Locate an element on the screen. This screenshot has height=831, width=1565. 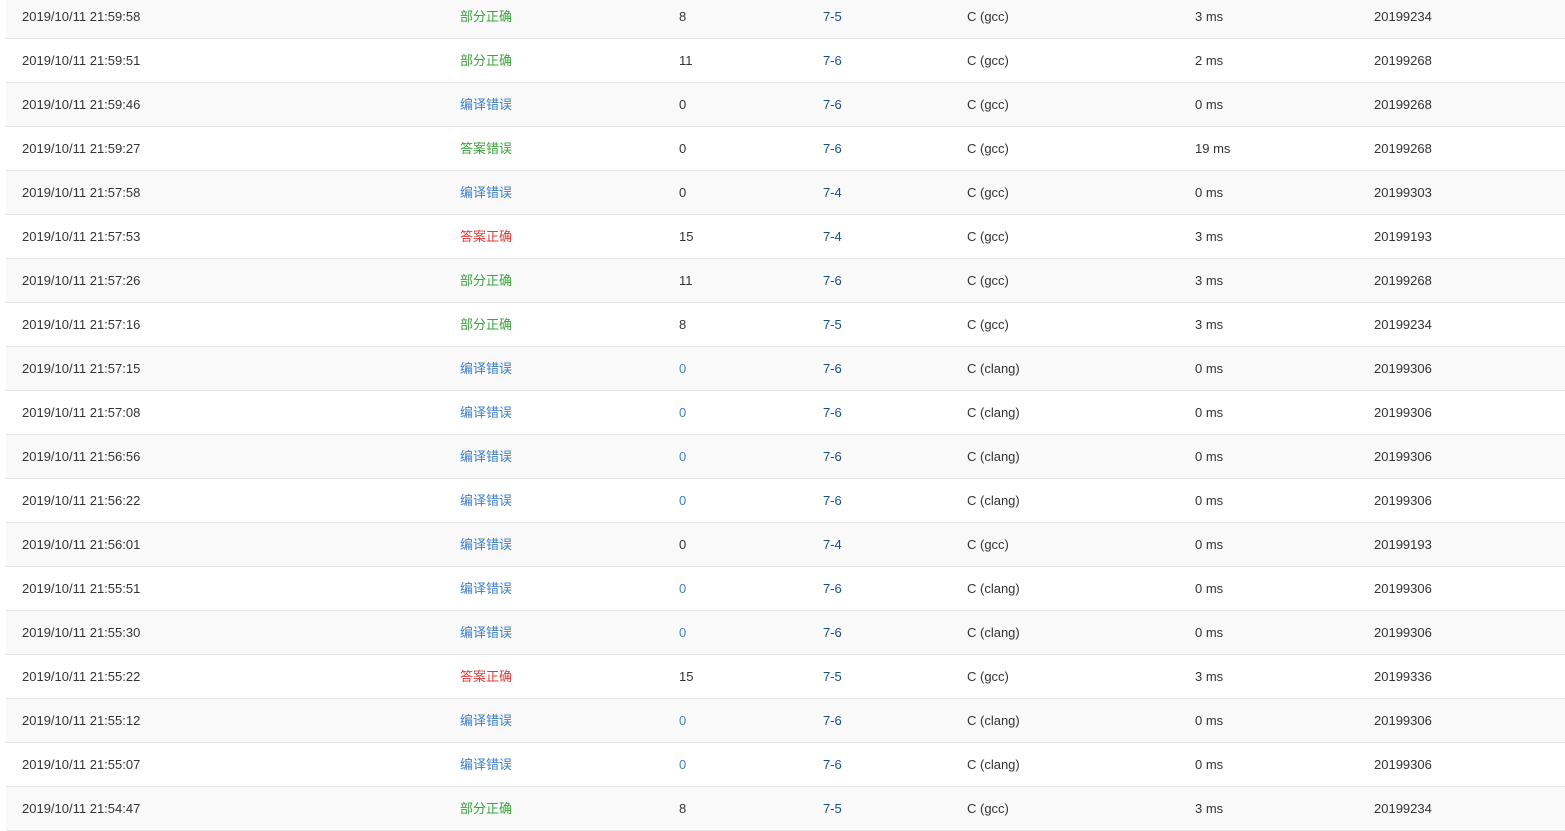
submit-time: 2019/10/11 21:55:22 is located at coordinates (81, 676).